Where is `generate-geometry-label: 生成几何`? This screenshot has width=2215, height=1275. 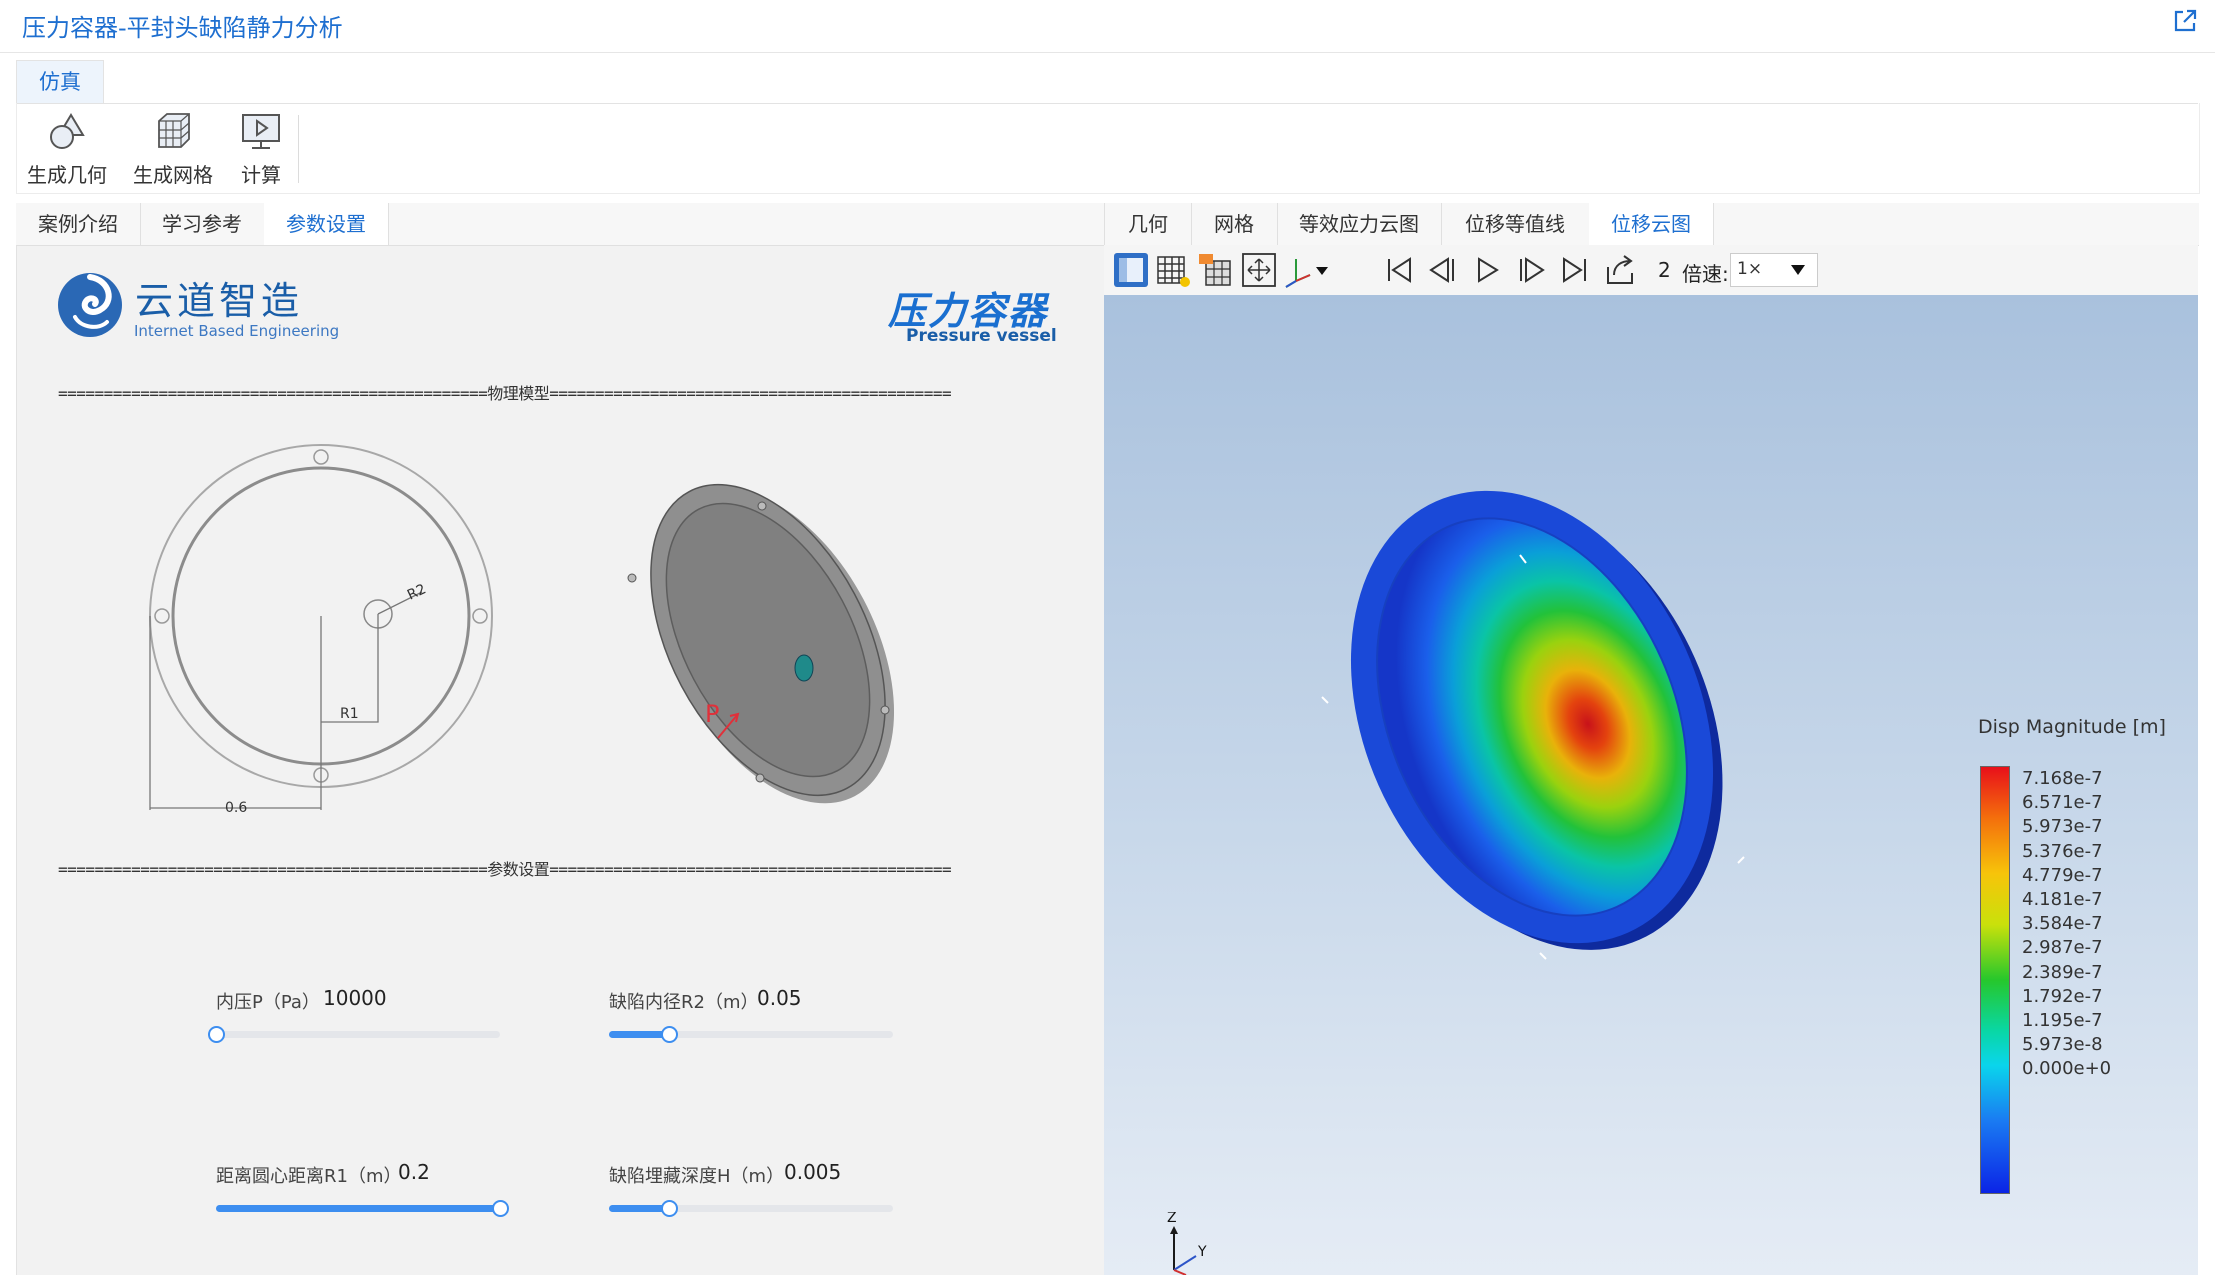 generate-geometry-label: 生成几何 is located at coordinates (67, 175).